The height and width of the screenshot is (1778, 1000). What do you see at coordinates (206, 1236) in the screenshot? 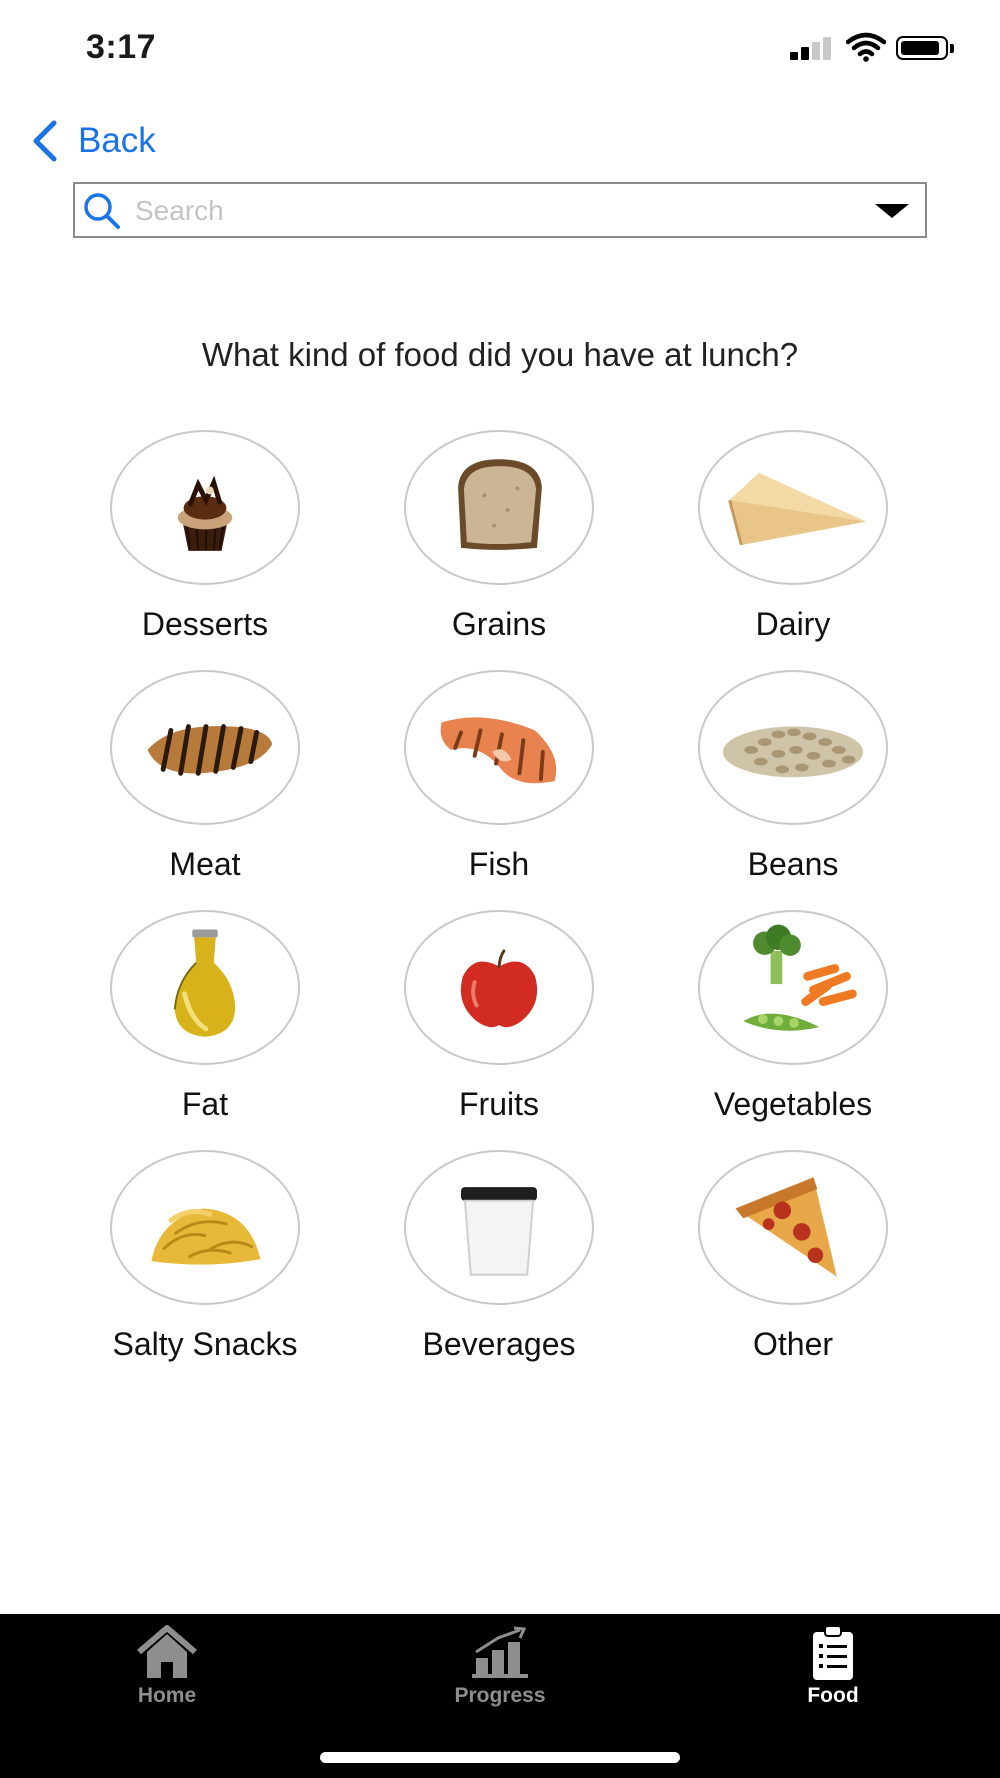
I see `chips-icon` at bounding box center [206, 1236].